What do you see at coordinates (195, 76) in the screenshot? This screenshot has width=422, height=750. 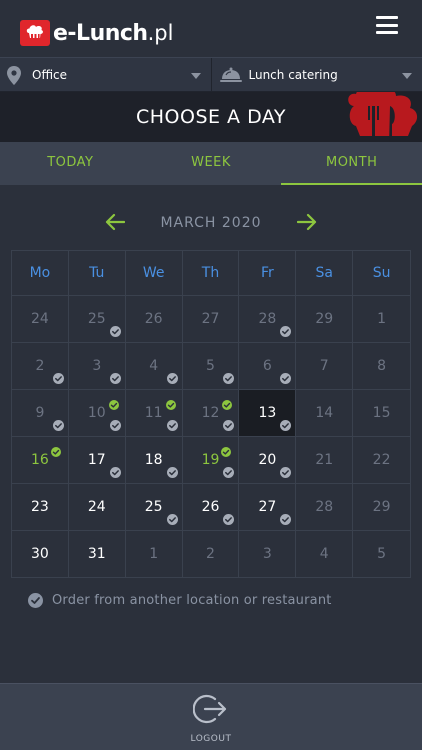 I see `chevron-down-icon` at bounding box center [195, 76].